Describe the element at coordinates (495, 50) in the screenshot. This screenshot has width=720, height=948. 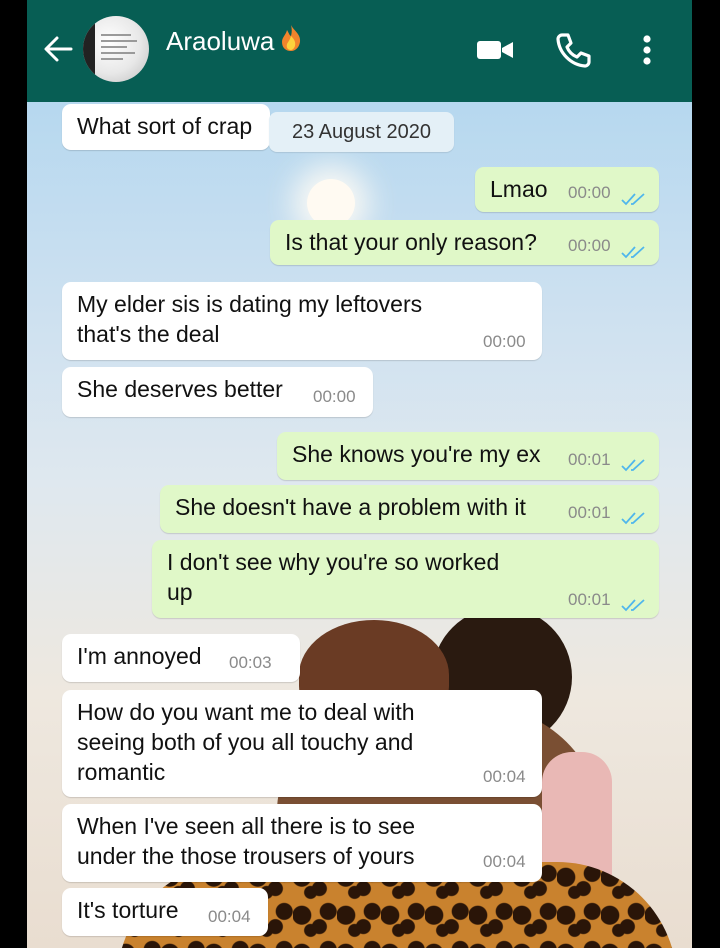
I see `video-call-icon` at that location.